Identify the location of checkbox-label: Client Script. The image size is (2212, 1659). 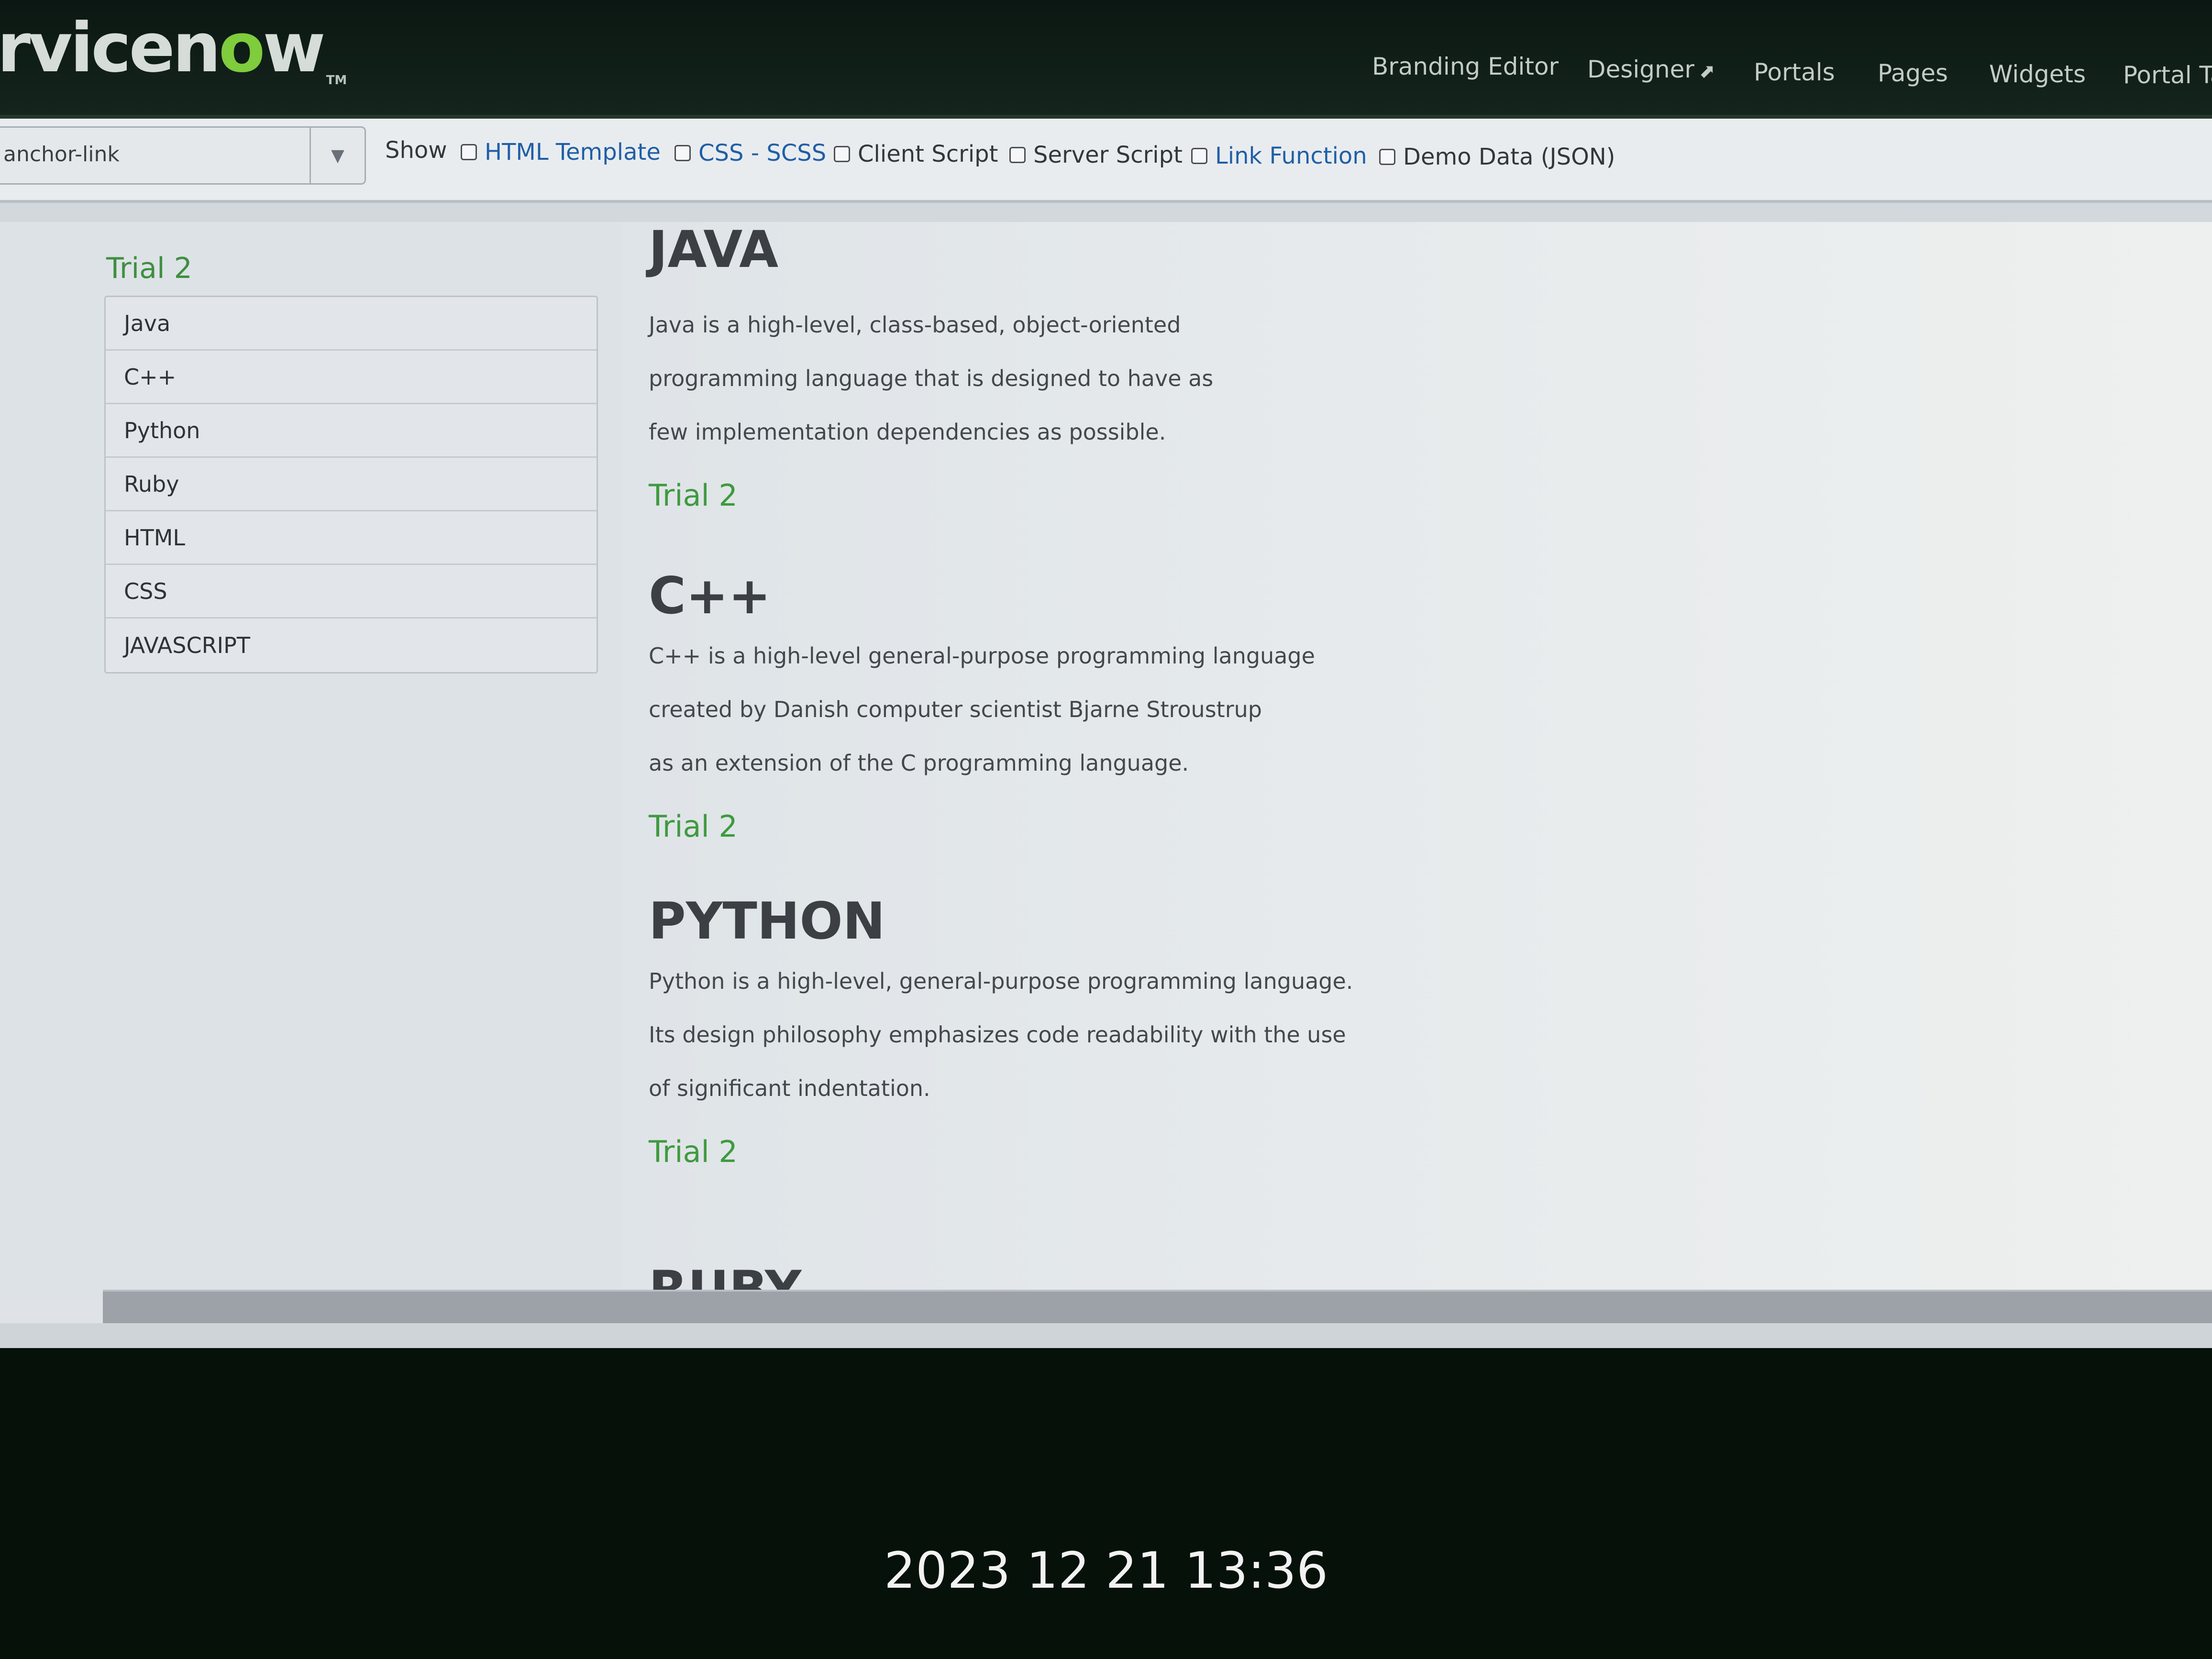
(928, 154).